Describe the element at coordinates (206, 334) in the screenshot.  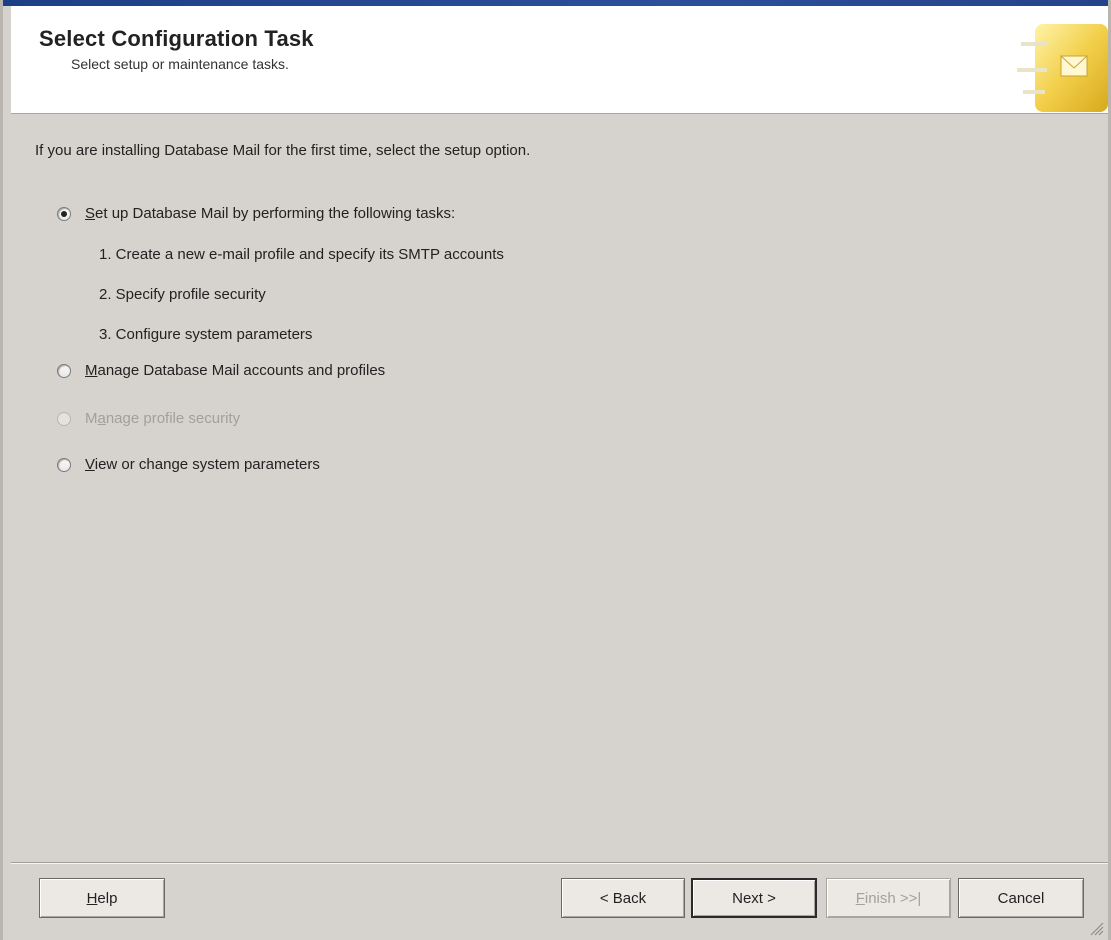
I see `setup-step-3: 3. Configure system parameters` at that location.